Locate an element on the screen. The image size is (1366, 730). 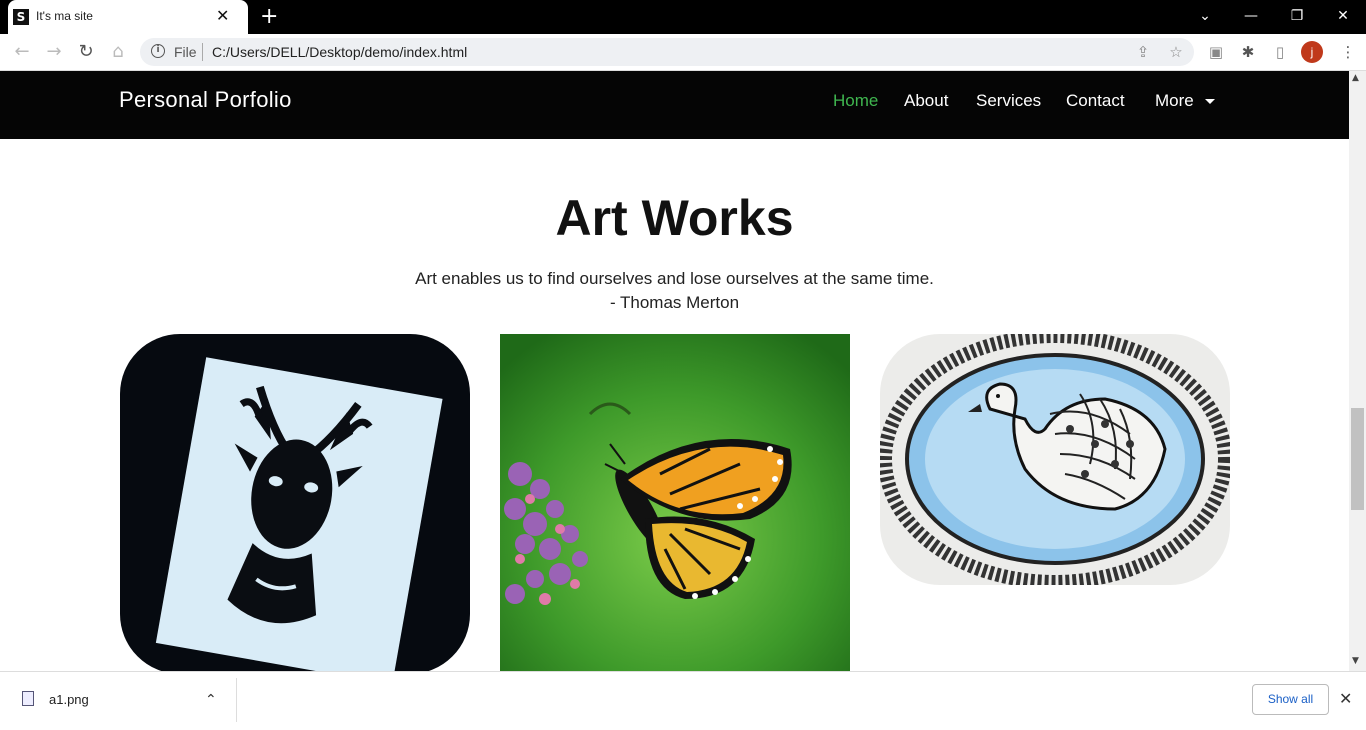
swan-image is located at coordinates (1055, 459).